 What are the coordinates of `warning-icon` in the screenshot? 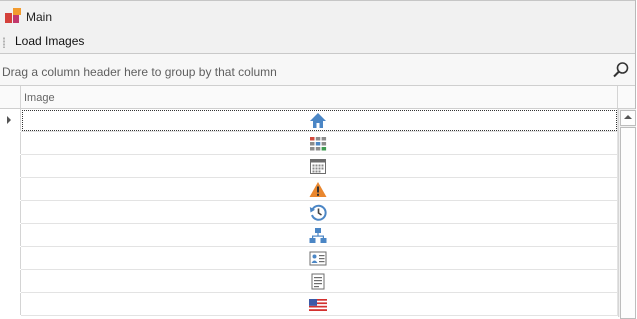 It's located at (318, 189).